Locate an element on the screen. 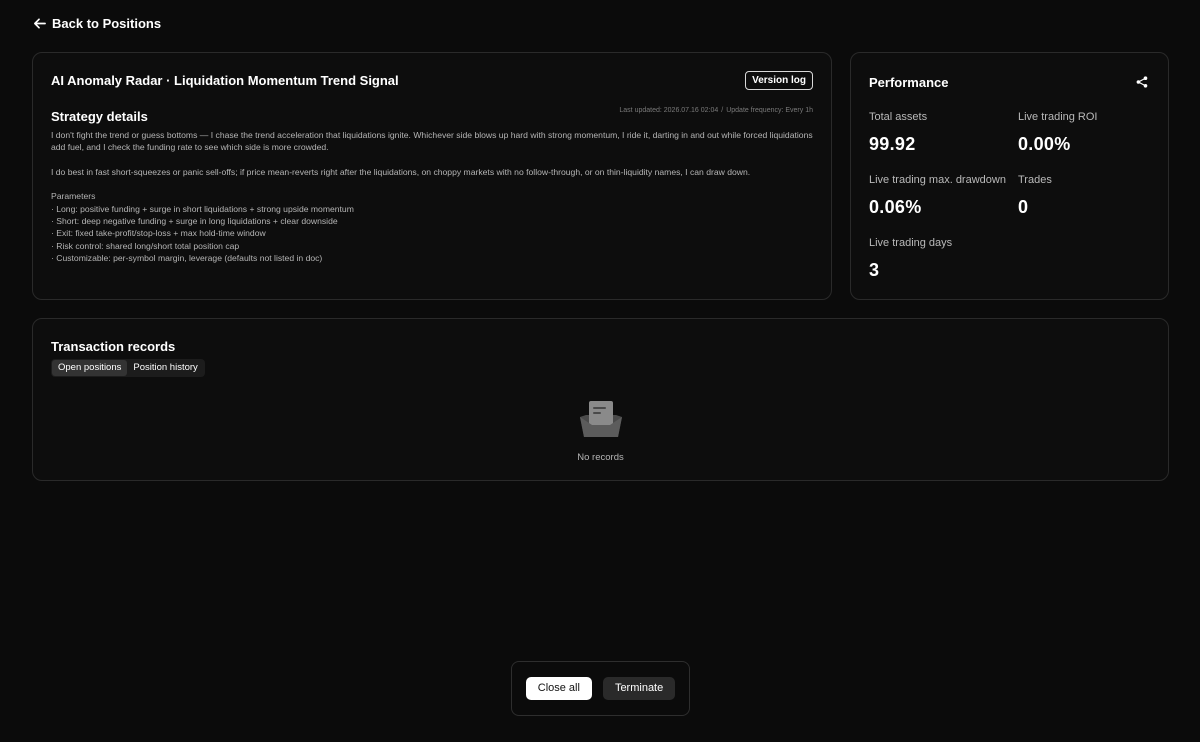 The width and height of the screenshot is (1200, 742). metric-total-assets: Total assets 99.92 is located at coordinates (898, 133).